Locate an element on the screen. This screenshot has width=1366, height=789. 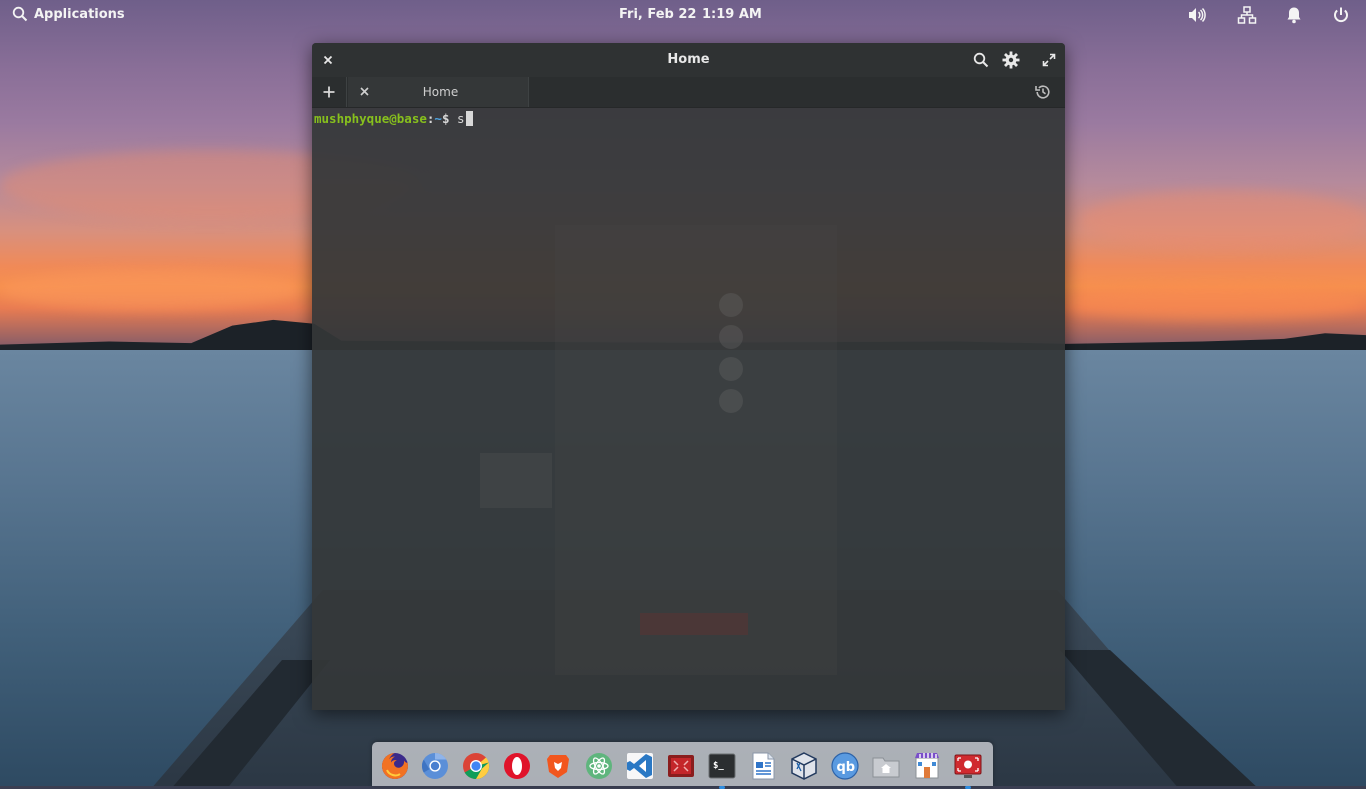
maximize-button is located at coordinates (1049, 60).